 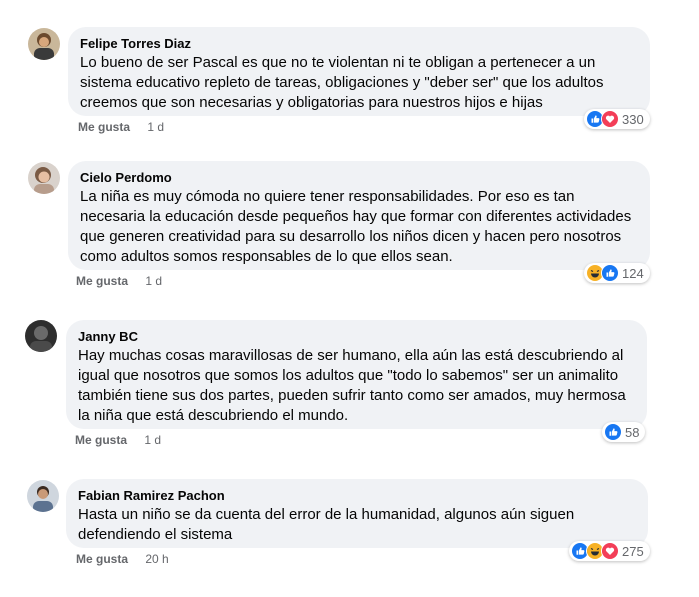 I want to click on comment-author: Janny BC, so click(x=356, y=336).